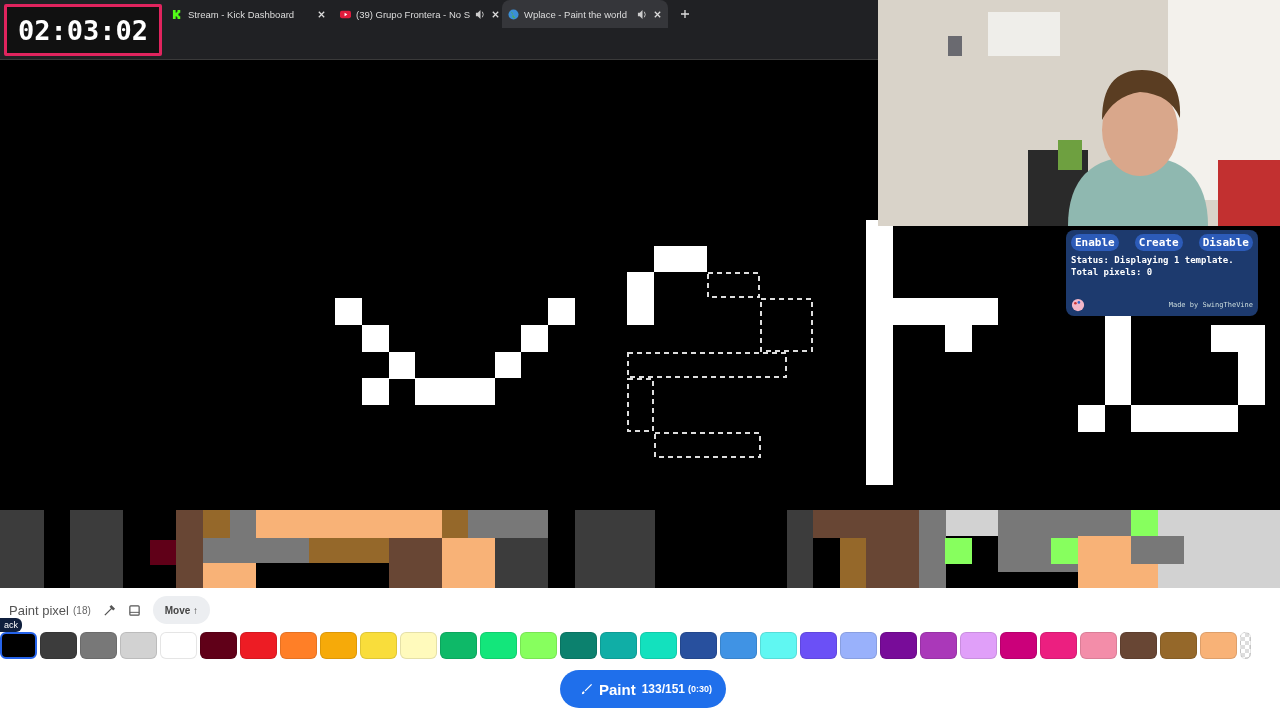 This screenshot has width=1280, height=720. Describe the element at coordinates (39, 610) in the screenshot. I see `panel-title: Paint pixel` at that location.